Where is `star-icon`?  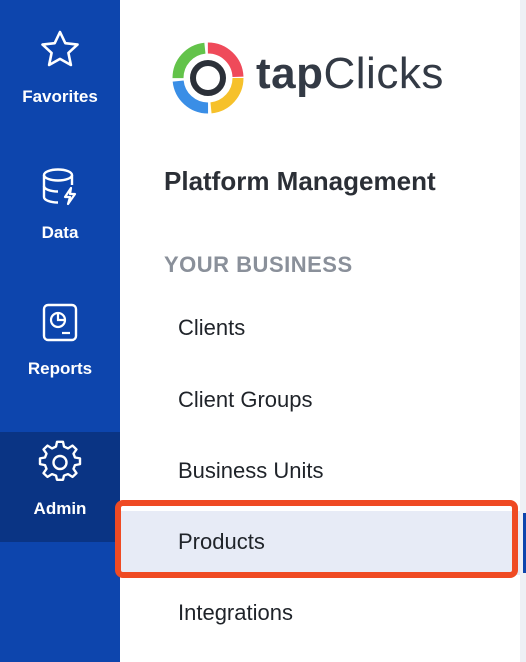
star-icon is located at coordinates (60, 50).